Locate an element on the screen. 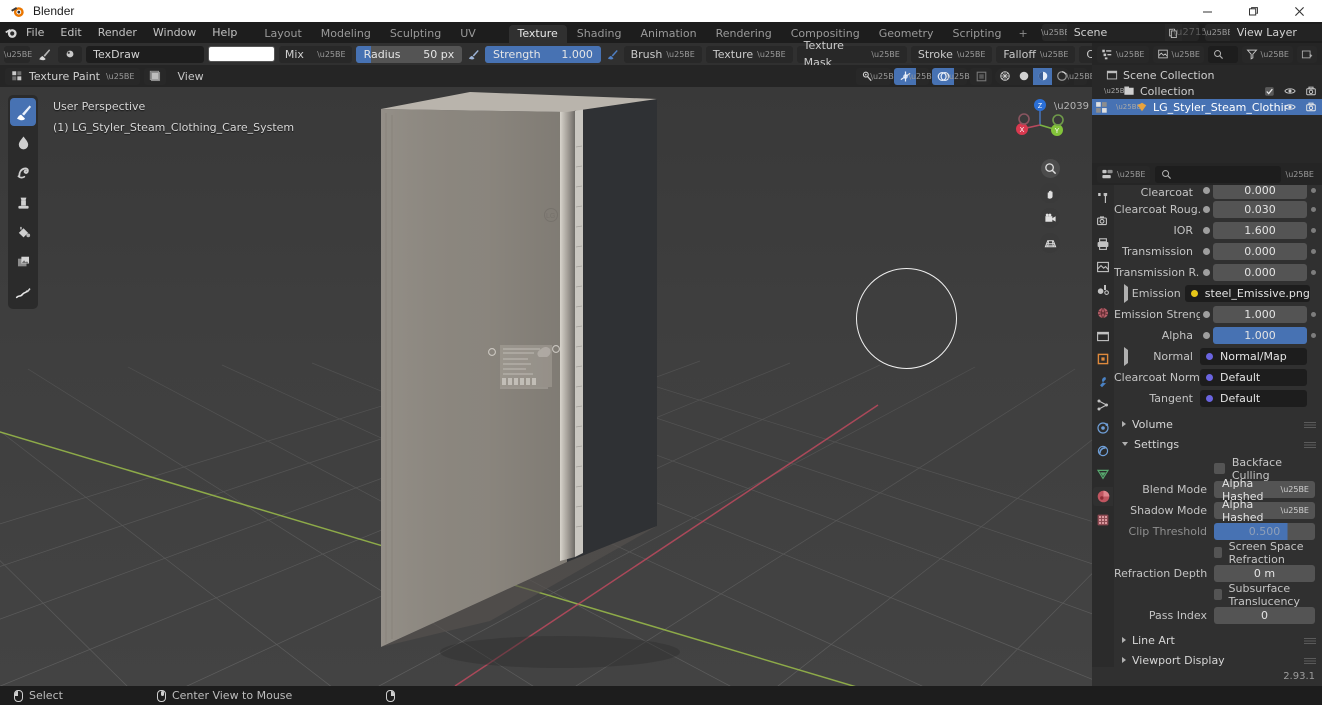 The height and width of the screenshot is (705, 1322). property-row-ior: IOR 1.600 is located at coordinates (1218, 230).